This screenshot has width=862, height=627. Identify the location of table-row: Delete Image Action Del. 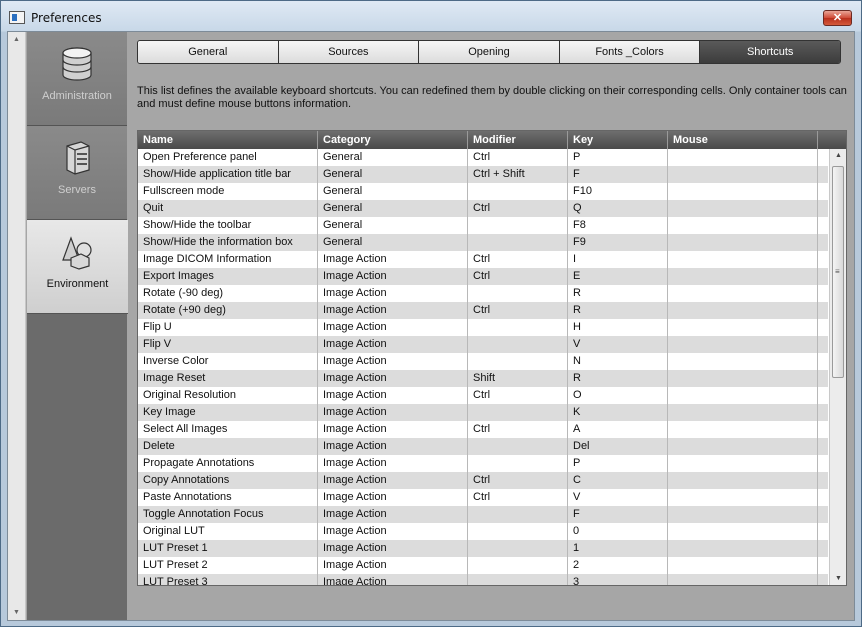
(483, 446).